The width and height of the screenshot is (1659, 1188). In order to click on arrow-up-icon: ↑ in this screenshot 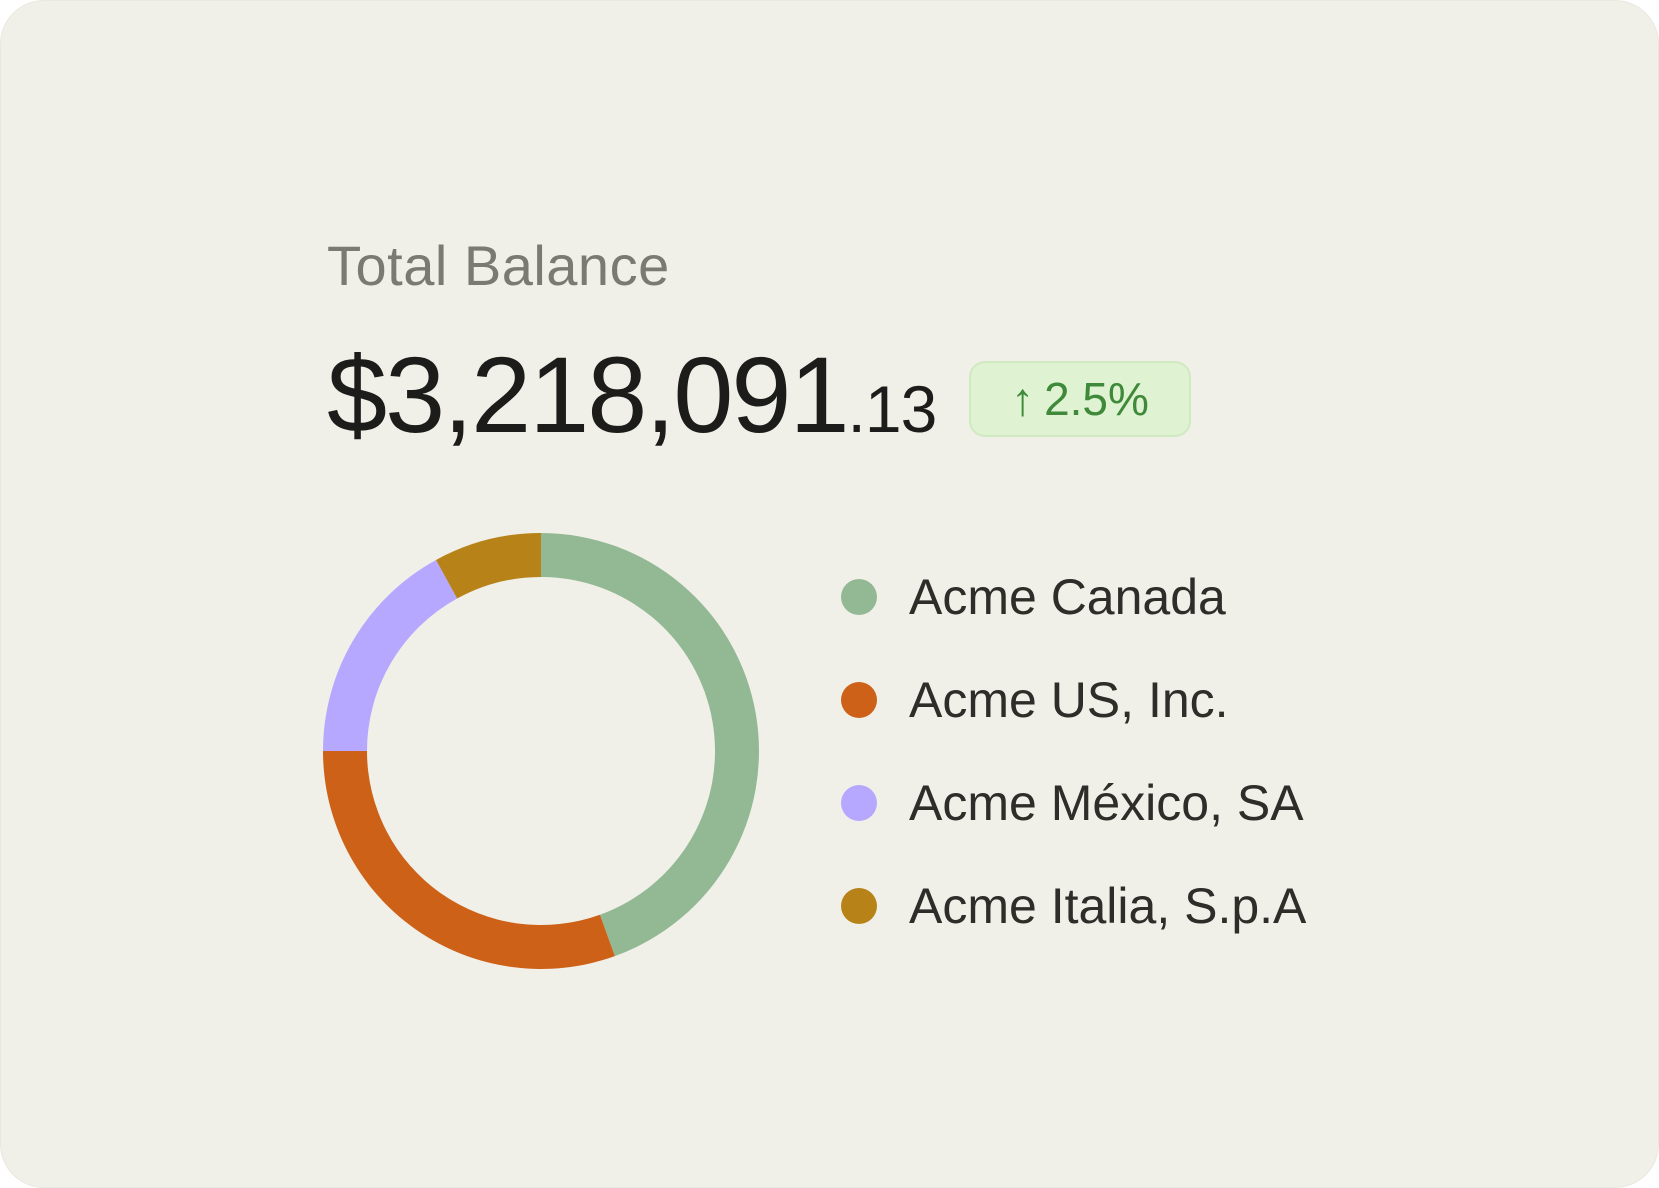, I will do `click(1023, 399)`.